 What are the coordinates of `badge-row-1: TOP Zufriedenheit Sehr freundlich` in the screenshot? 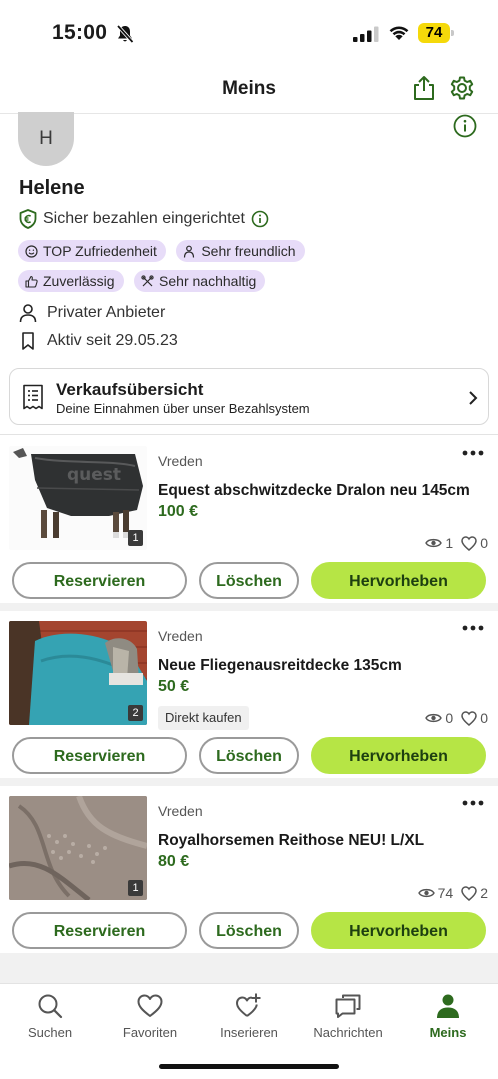 It's located at (164, 251).